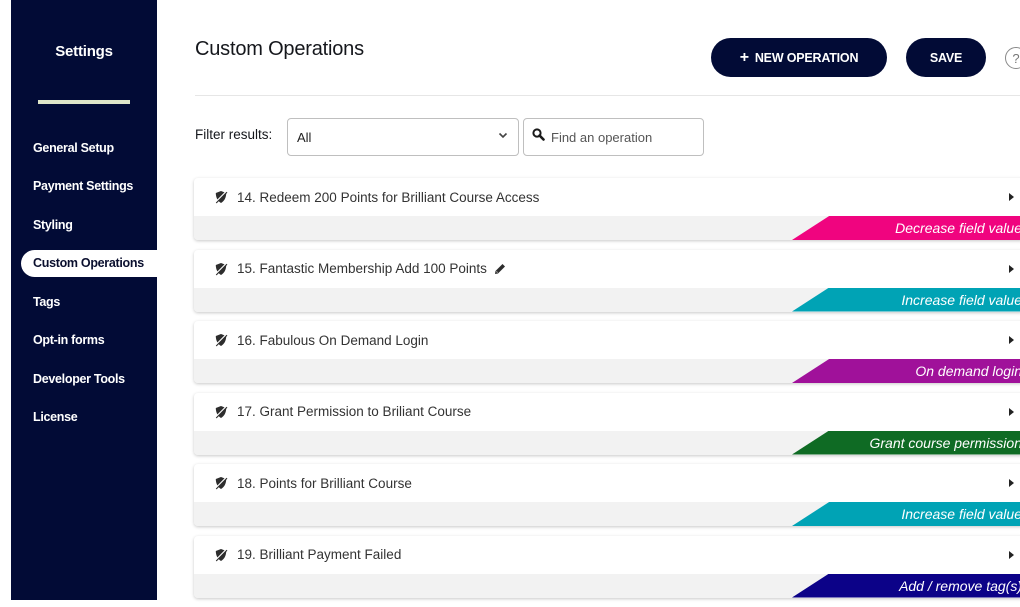 The height and width of the screenshot is (607, 1020). Describe the element at coordinates (84, 186) in the screenshot. I see `sidebar-item-payment-settings: Payment Settings` at that location.